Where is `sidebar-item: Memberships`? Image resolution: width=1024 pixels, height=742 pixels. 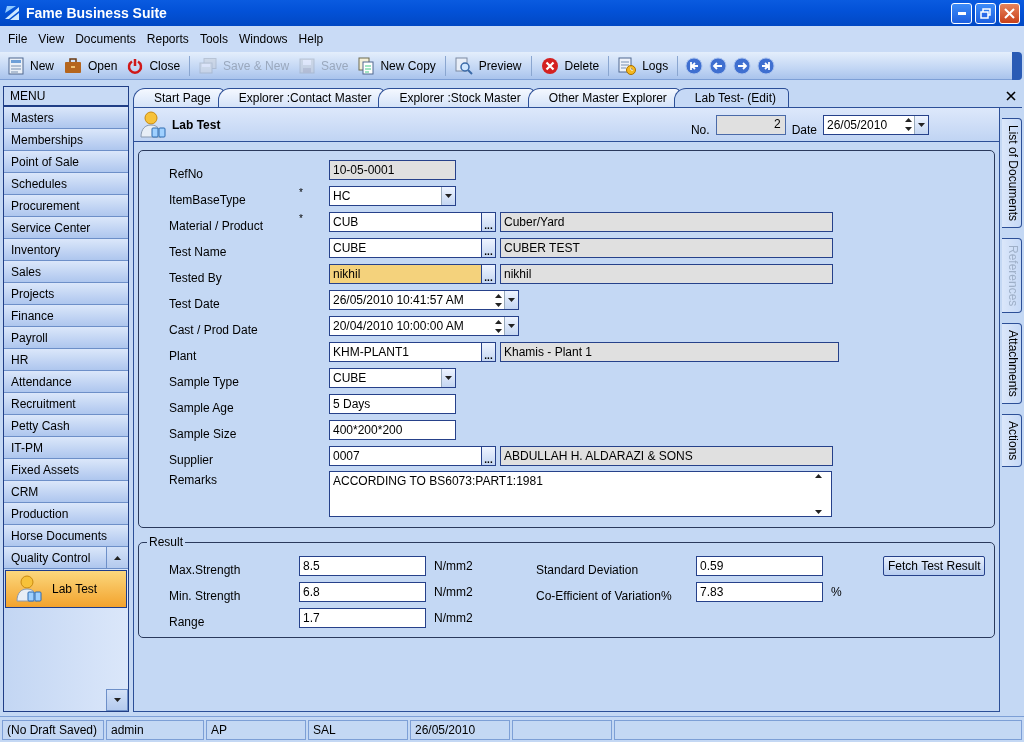 sidebar-item: Memberships is located at coordinates (66, 140).